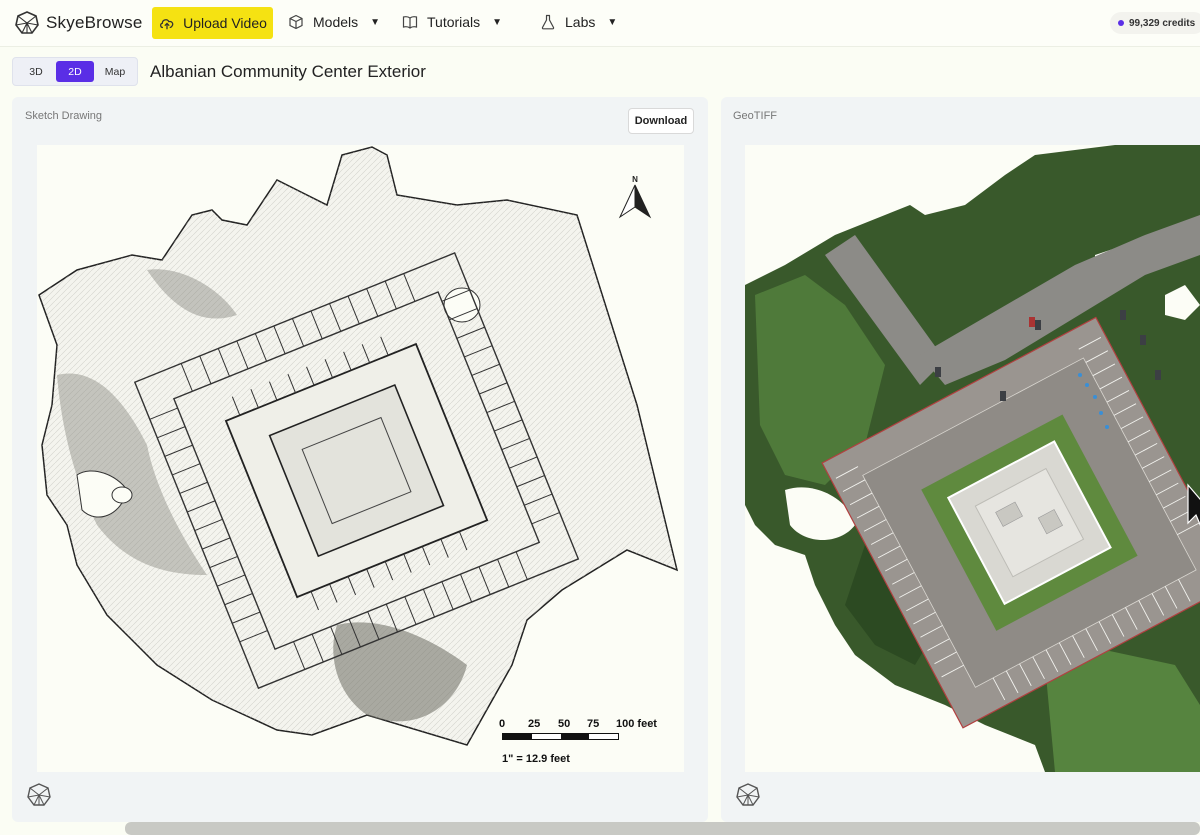  I want to click on north-arrow-icon, so click(635, 201).